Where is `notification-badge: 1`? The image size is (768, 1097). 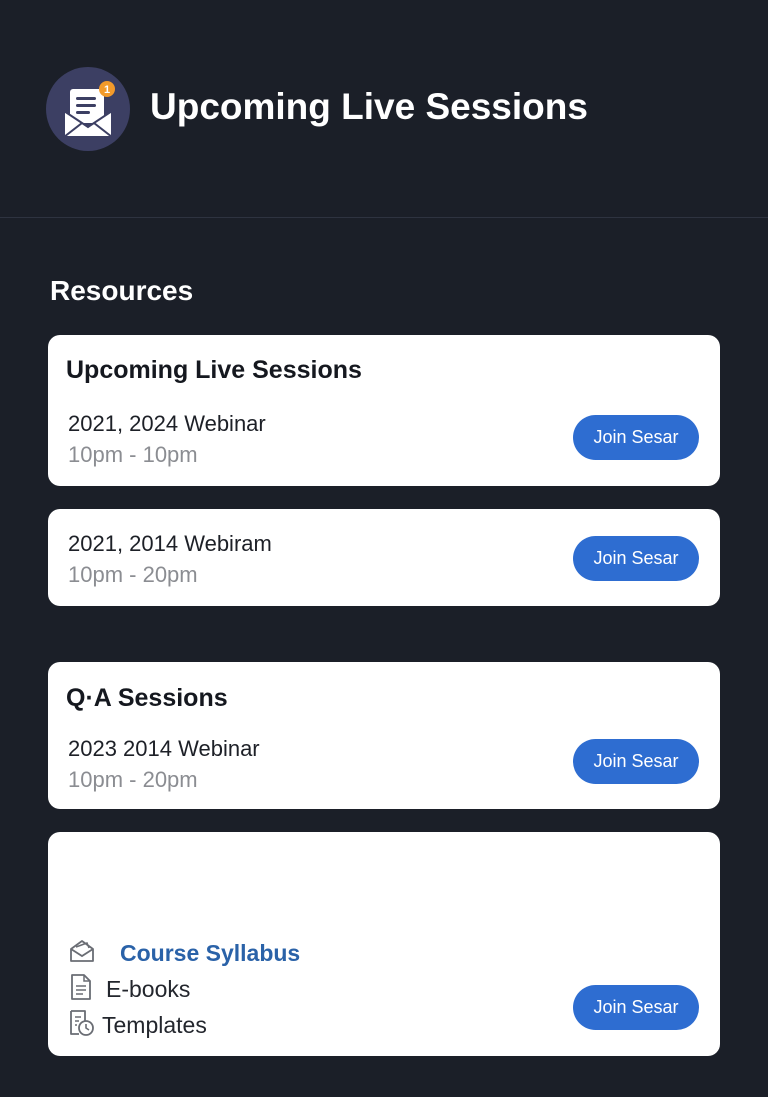
notification-badge: 1 is located at coordinates (107, 90).